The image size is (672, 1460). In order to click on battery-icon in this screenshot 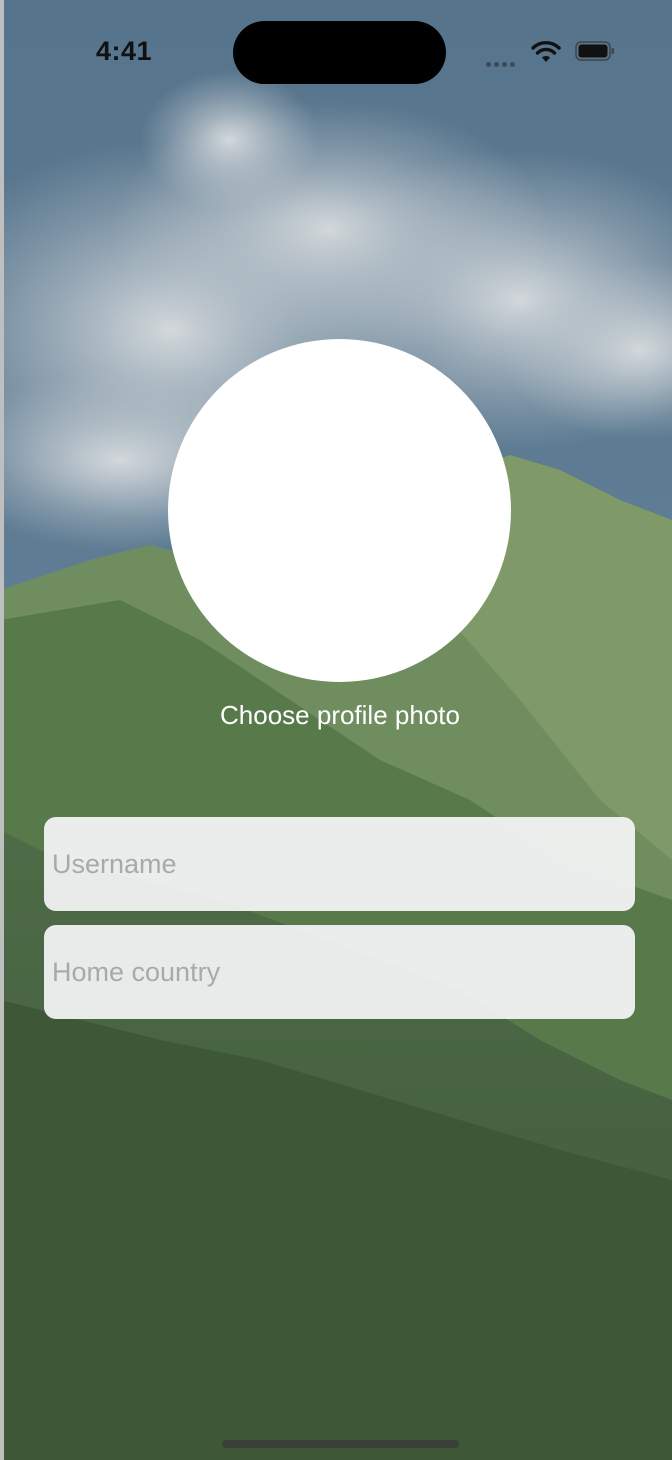, I will do `click(594, 51)`.